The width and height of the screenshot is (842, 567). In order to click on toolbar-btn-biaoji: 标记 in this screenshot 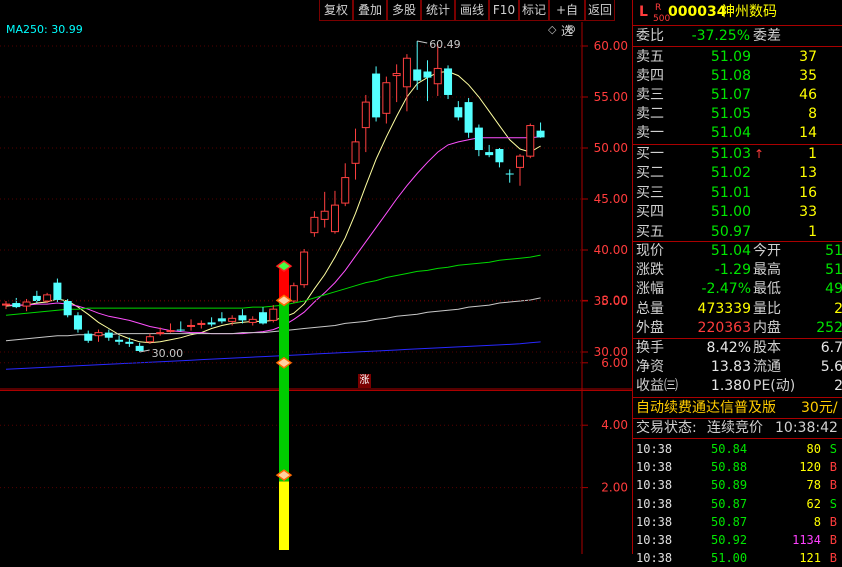, I will do `click(534, 10)`.